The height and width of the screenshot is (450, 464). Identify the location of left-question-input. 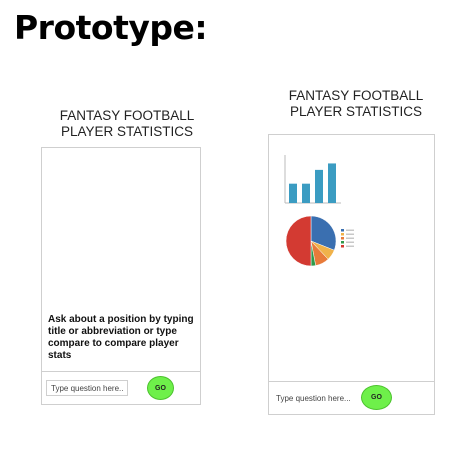
(87, 388).